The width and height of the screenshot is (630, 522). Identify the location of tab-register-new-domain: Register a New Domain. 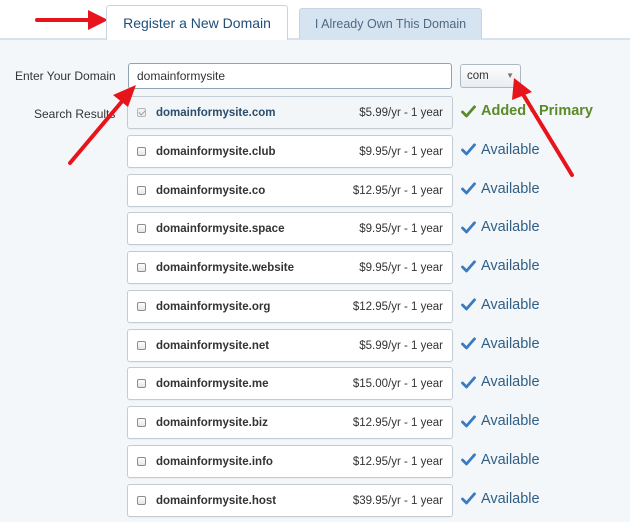
(197, 22).